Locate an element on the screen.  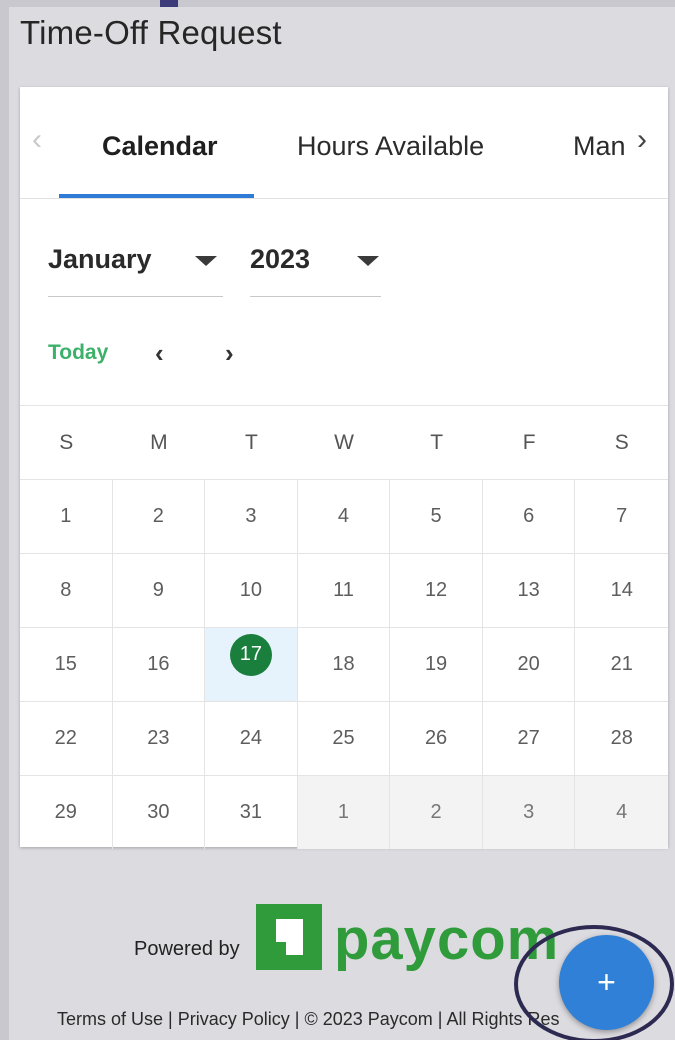
calendar-day-cell: 8 is located at coordinates (66, 590).